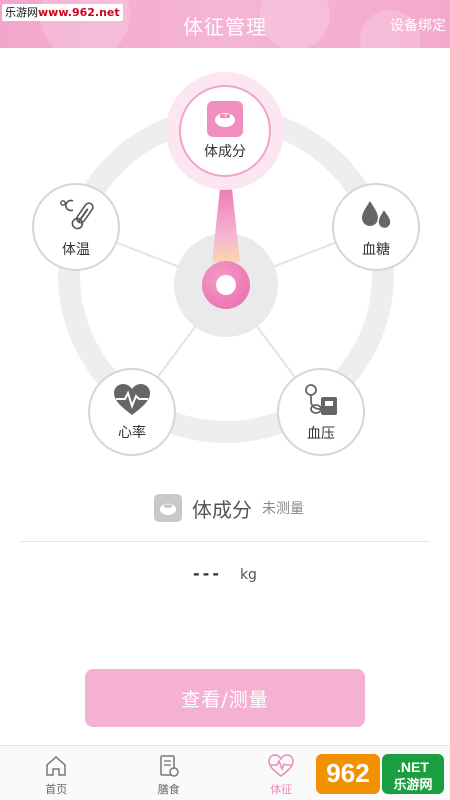  What do you see at coordinates (321, 399) in the screenshot?
I see `blood-pressure-icon` at bounding box center [321, 399].